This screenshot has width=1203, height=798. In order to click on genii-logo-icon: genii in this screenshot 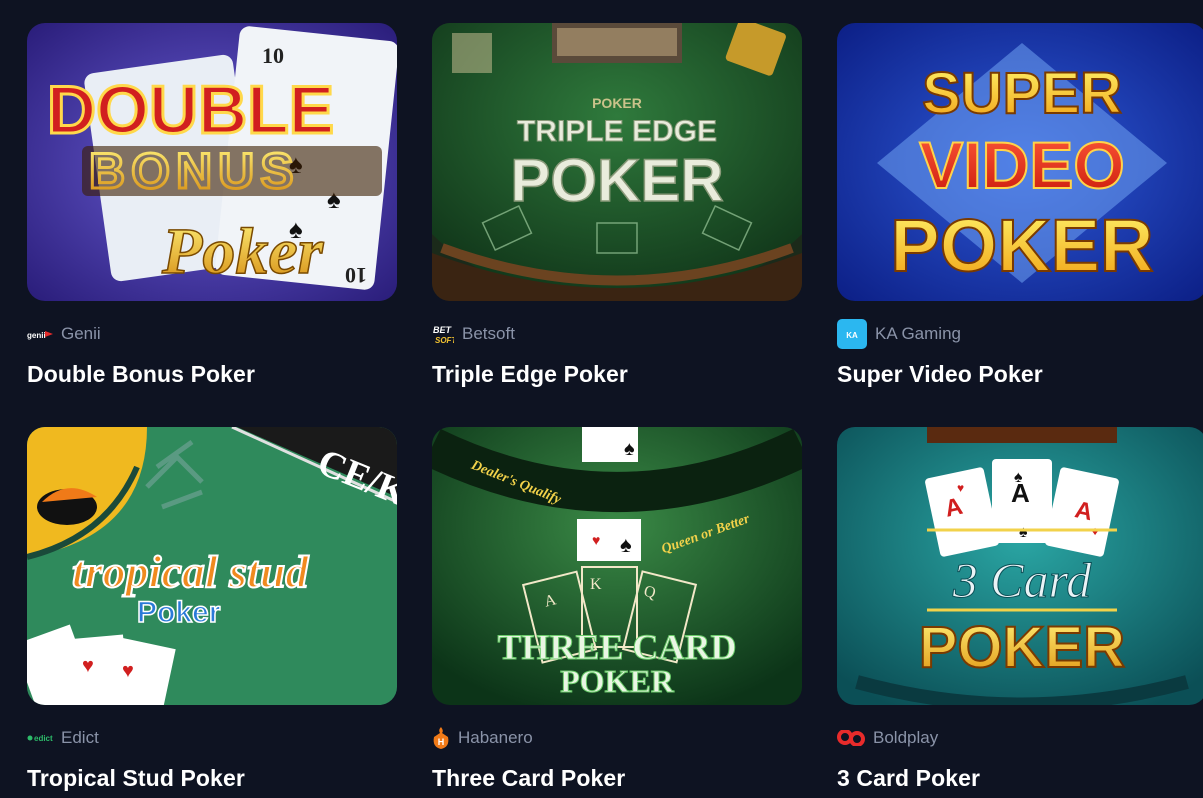, I will do `click(40, 334)`.